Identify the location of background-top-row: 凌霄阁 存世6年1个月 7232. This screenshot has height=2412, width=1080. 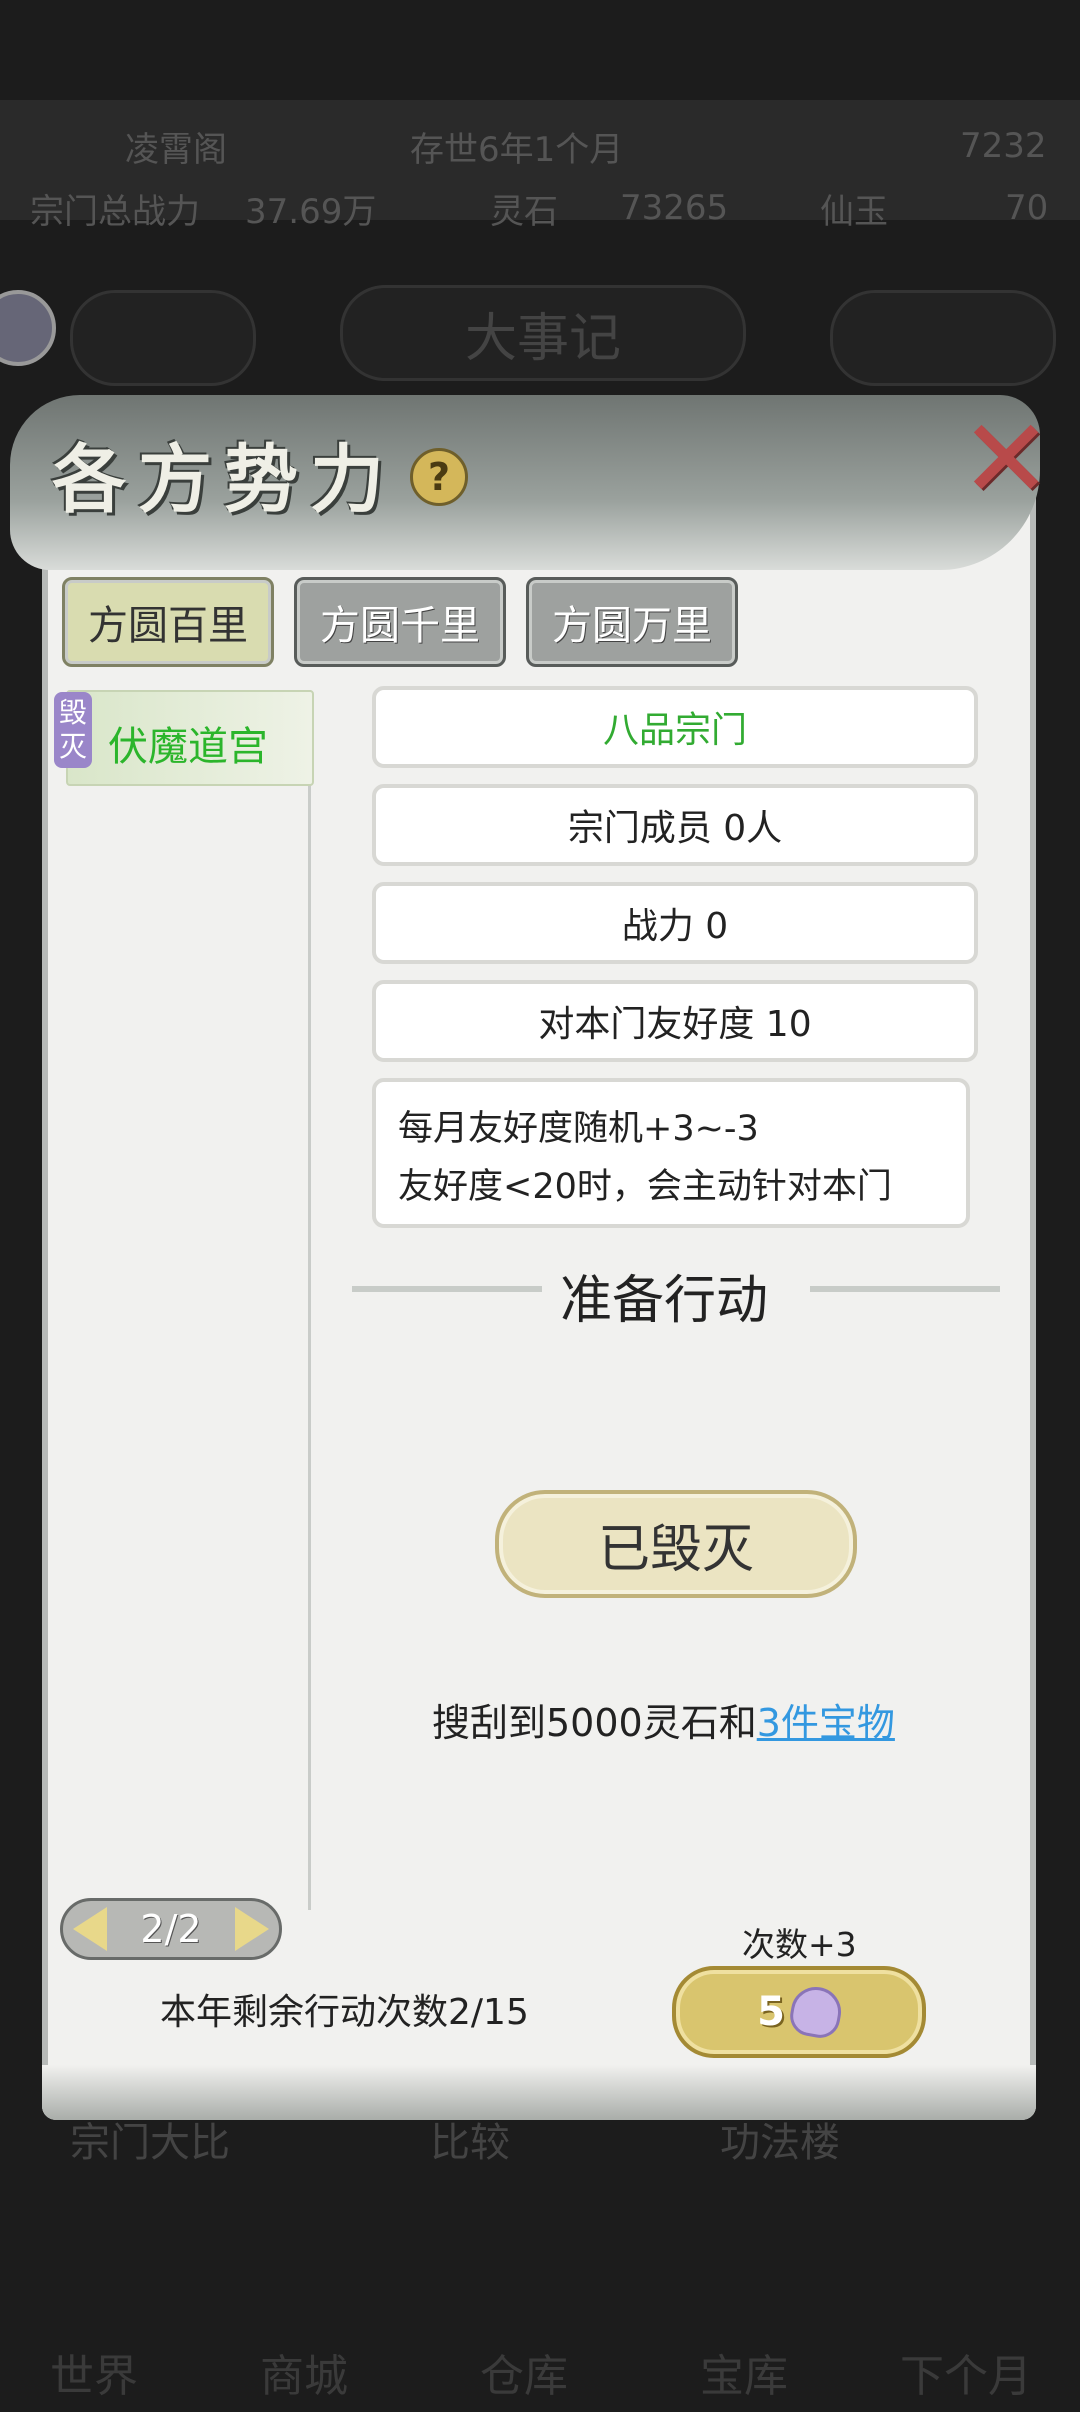
(540, 146).